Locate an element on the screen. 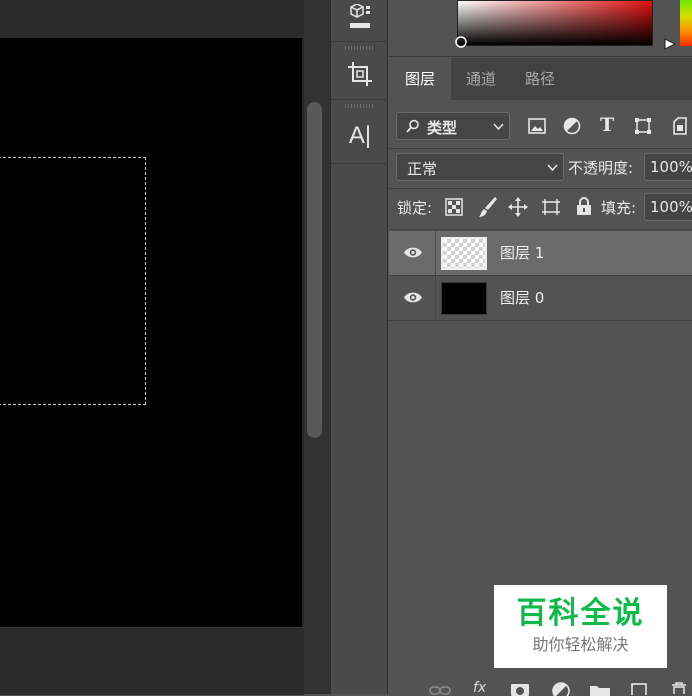 This screenshot has height=696, width=692. color-picker-field is located at coordinates (554, 24).